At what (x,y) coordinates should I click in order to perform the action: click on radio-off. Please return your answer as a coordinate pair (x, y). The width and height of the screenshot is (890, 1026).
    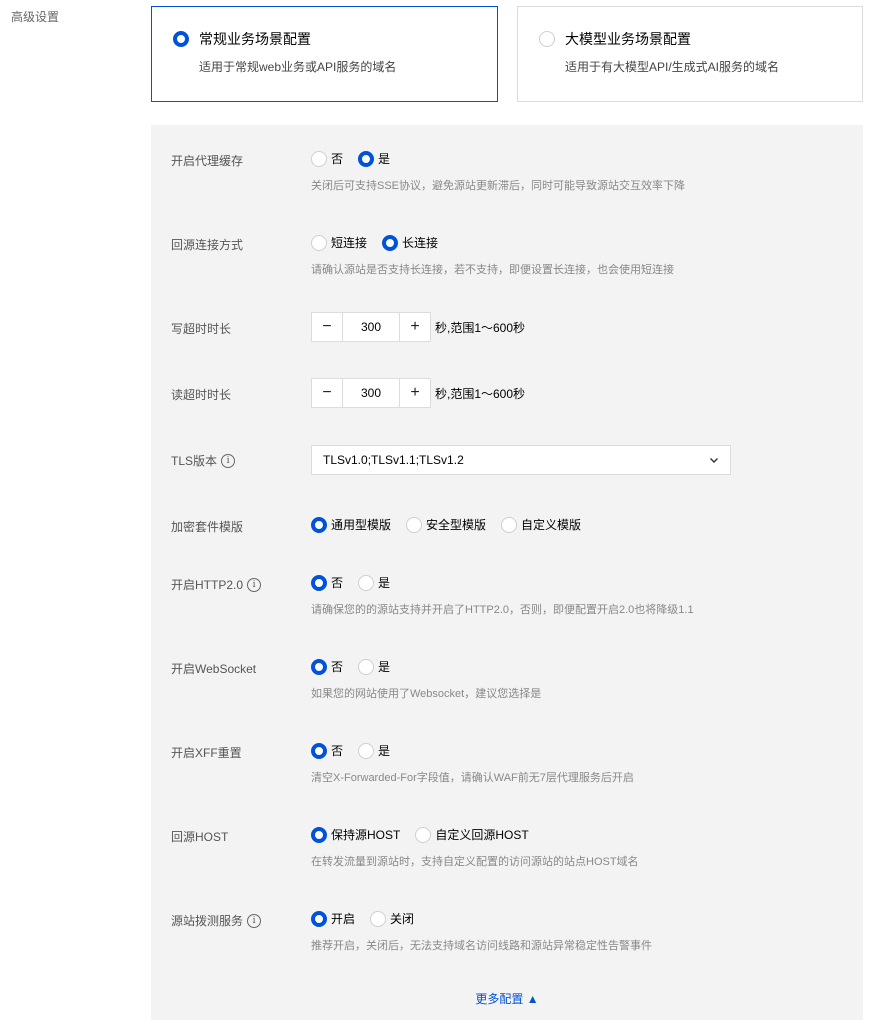
    Looking at the image, I should click on (378, 918).